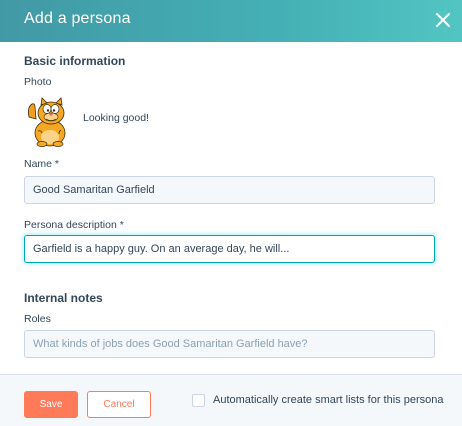 The width and height of the screenshot is (462, 426). I want to click on name-input, so click(229, 190).